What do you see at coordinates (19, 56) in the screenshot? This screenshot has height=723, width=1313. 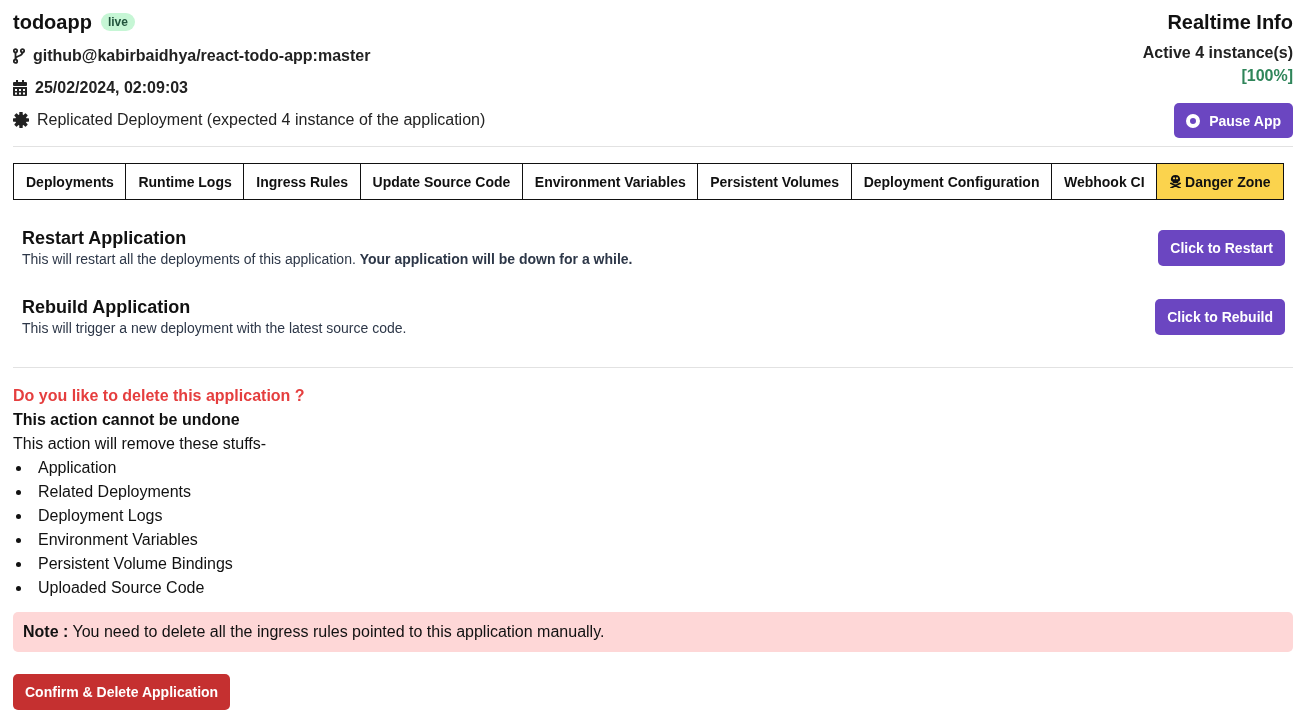 I see `branch-icon` at bounding box center [19, 56].